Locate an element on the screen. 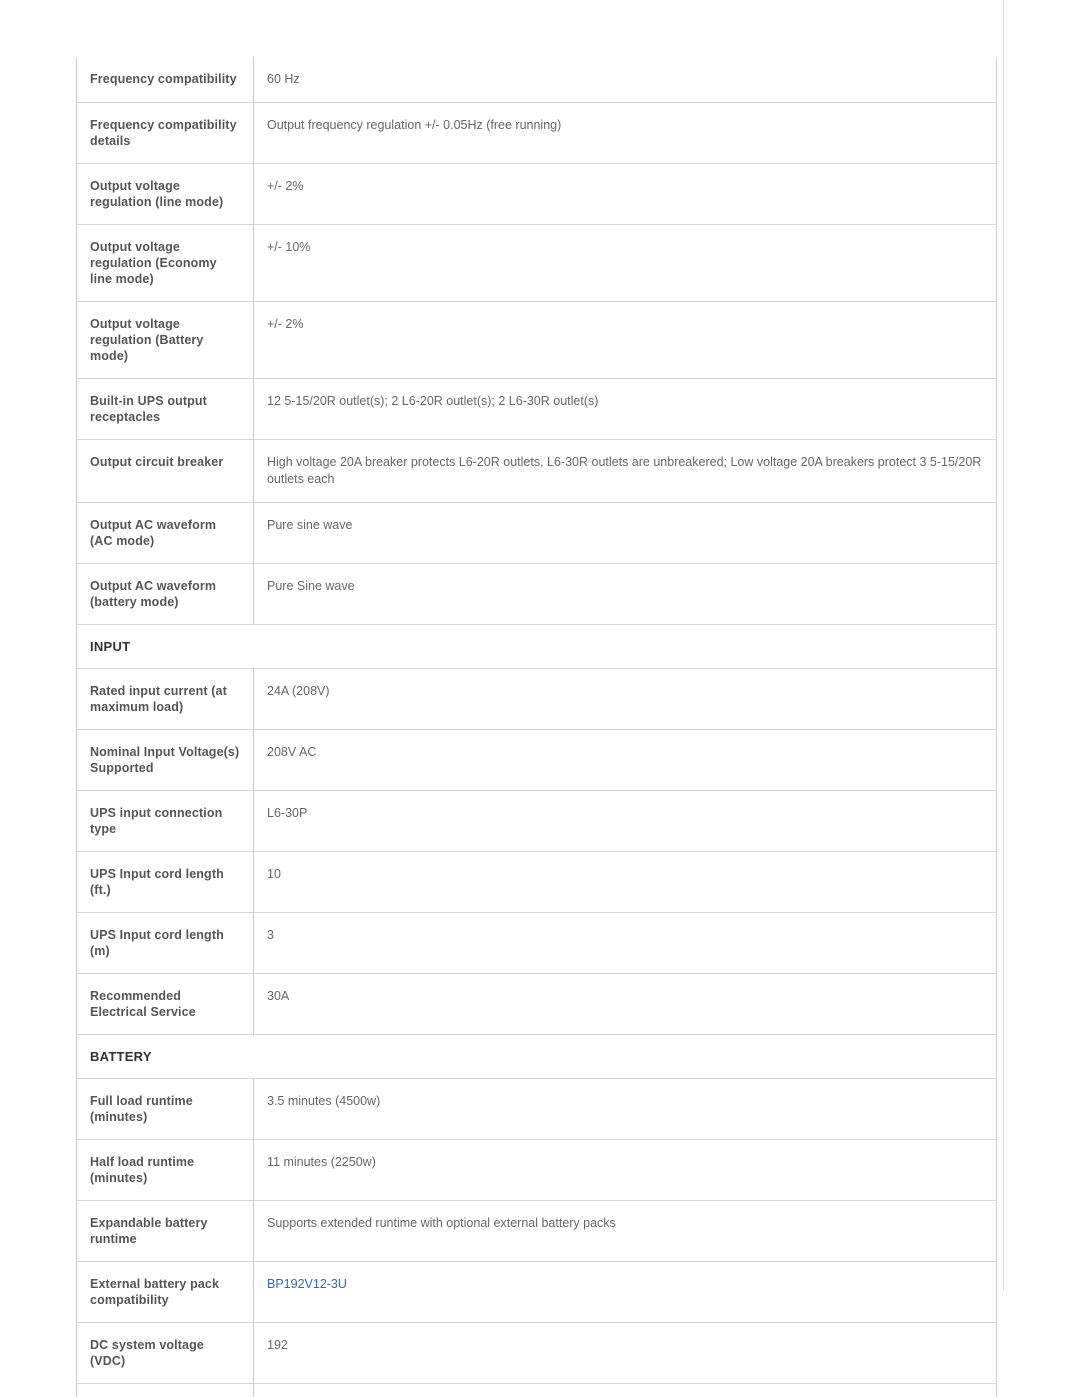  spec-value: Pure Sine wave is located at coordinates (625, 594).